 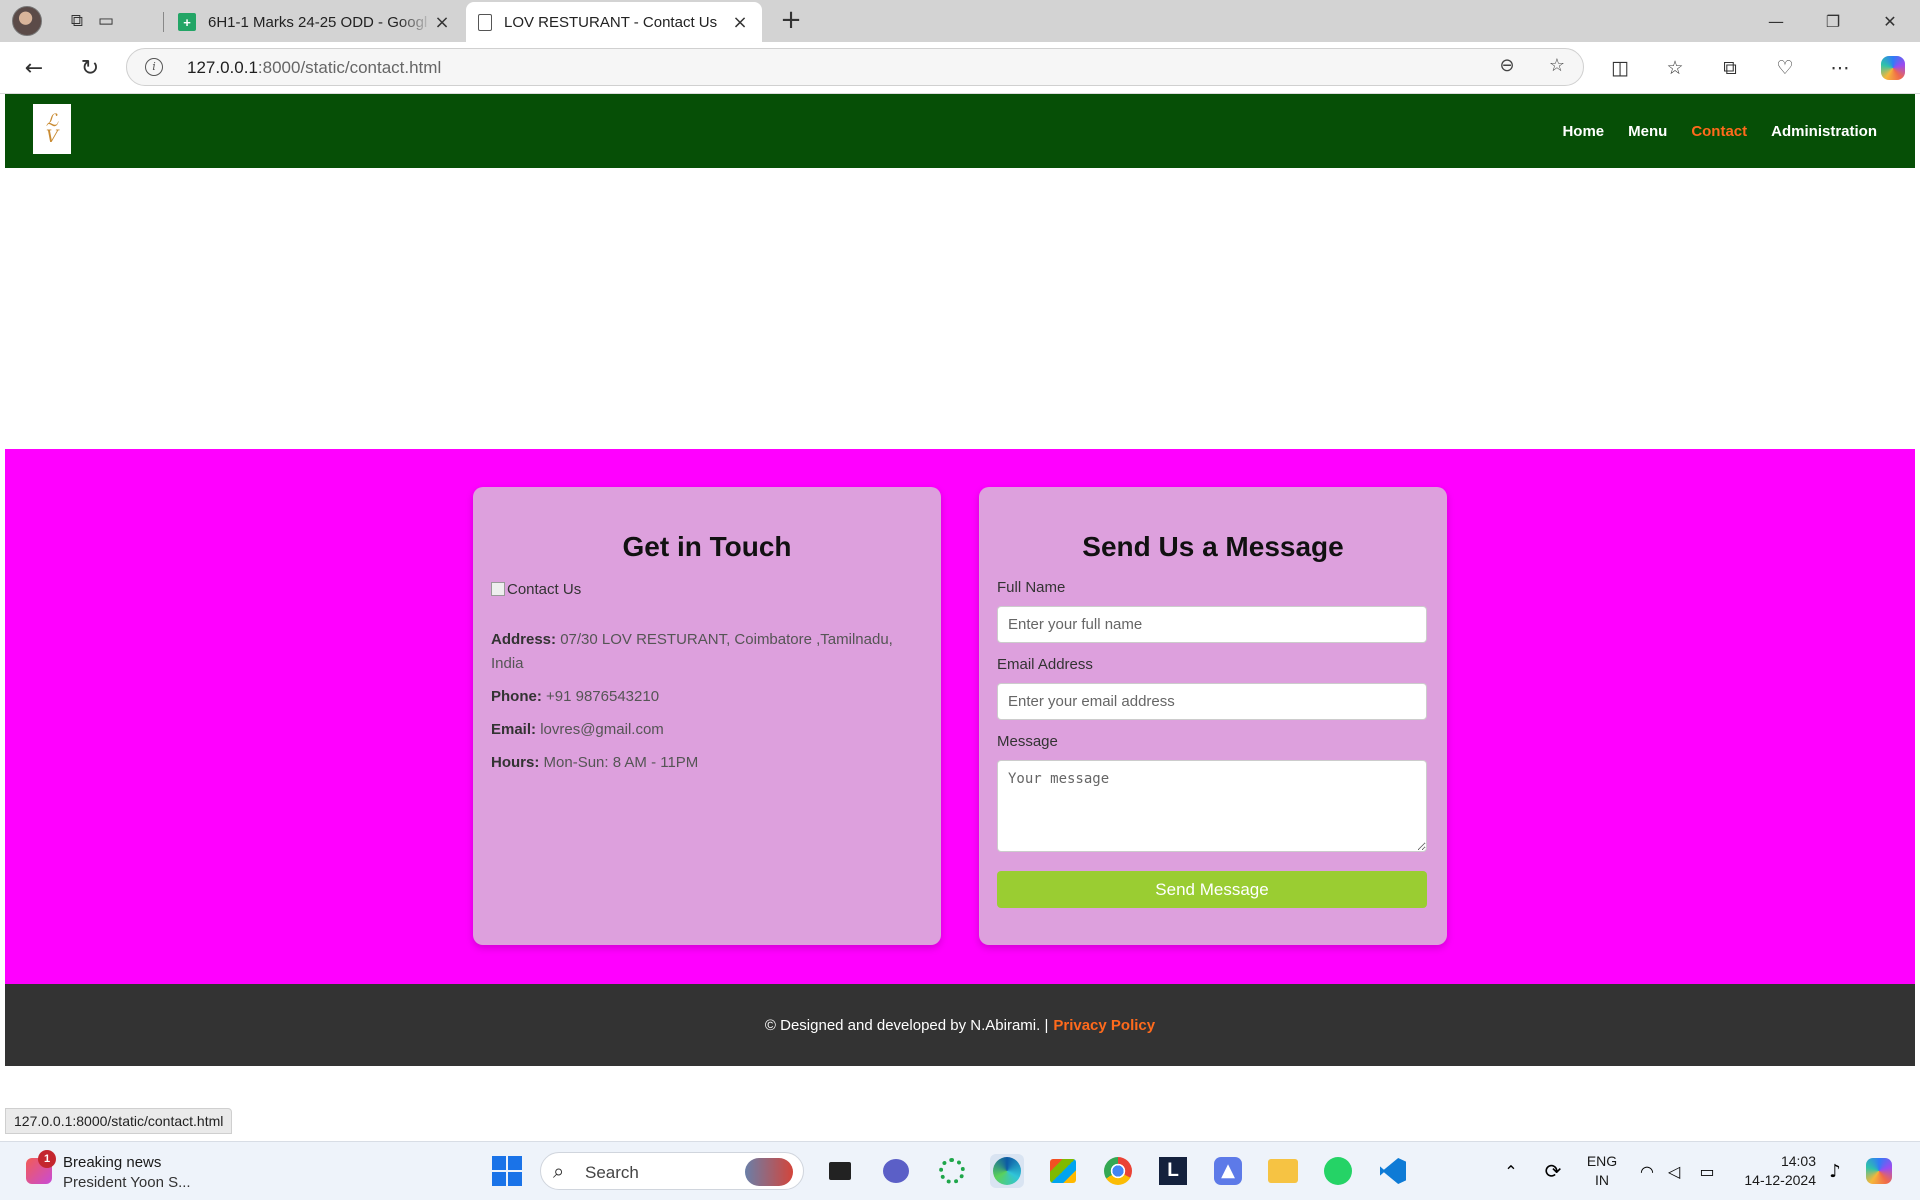 What do you see at coordinates (611, 22) in the screenshot?
I see `tab-title: LOV RESTURANT - Contact Us` at bounding box center [611, 22].